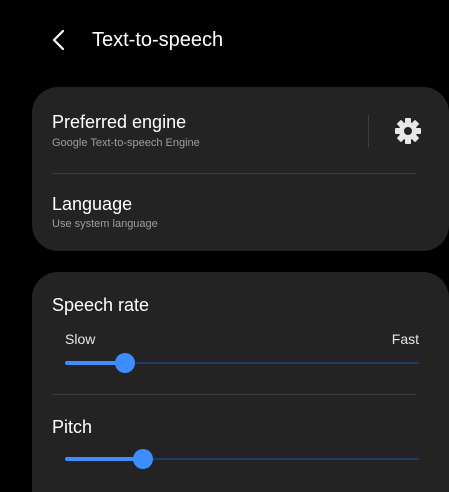 The height and width of the screenshot is (492, 449). Describe the element at coordinates (242, 459) in the screenshot. I see `pitch-slider` at that location.